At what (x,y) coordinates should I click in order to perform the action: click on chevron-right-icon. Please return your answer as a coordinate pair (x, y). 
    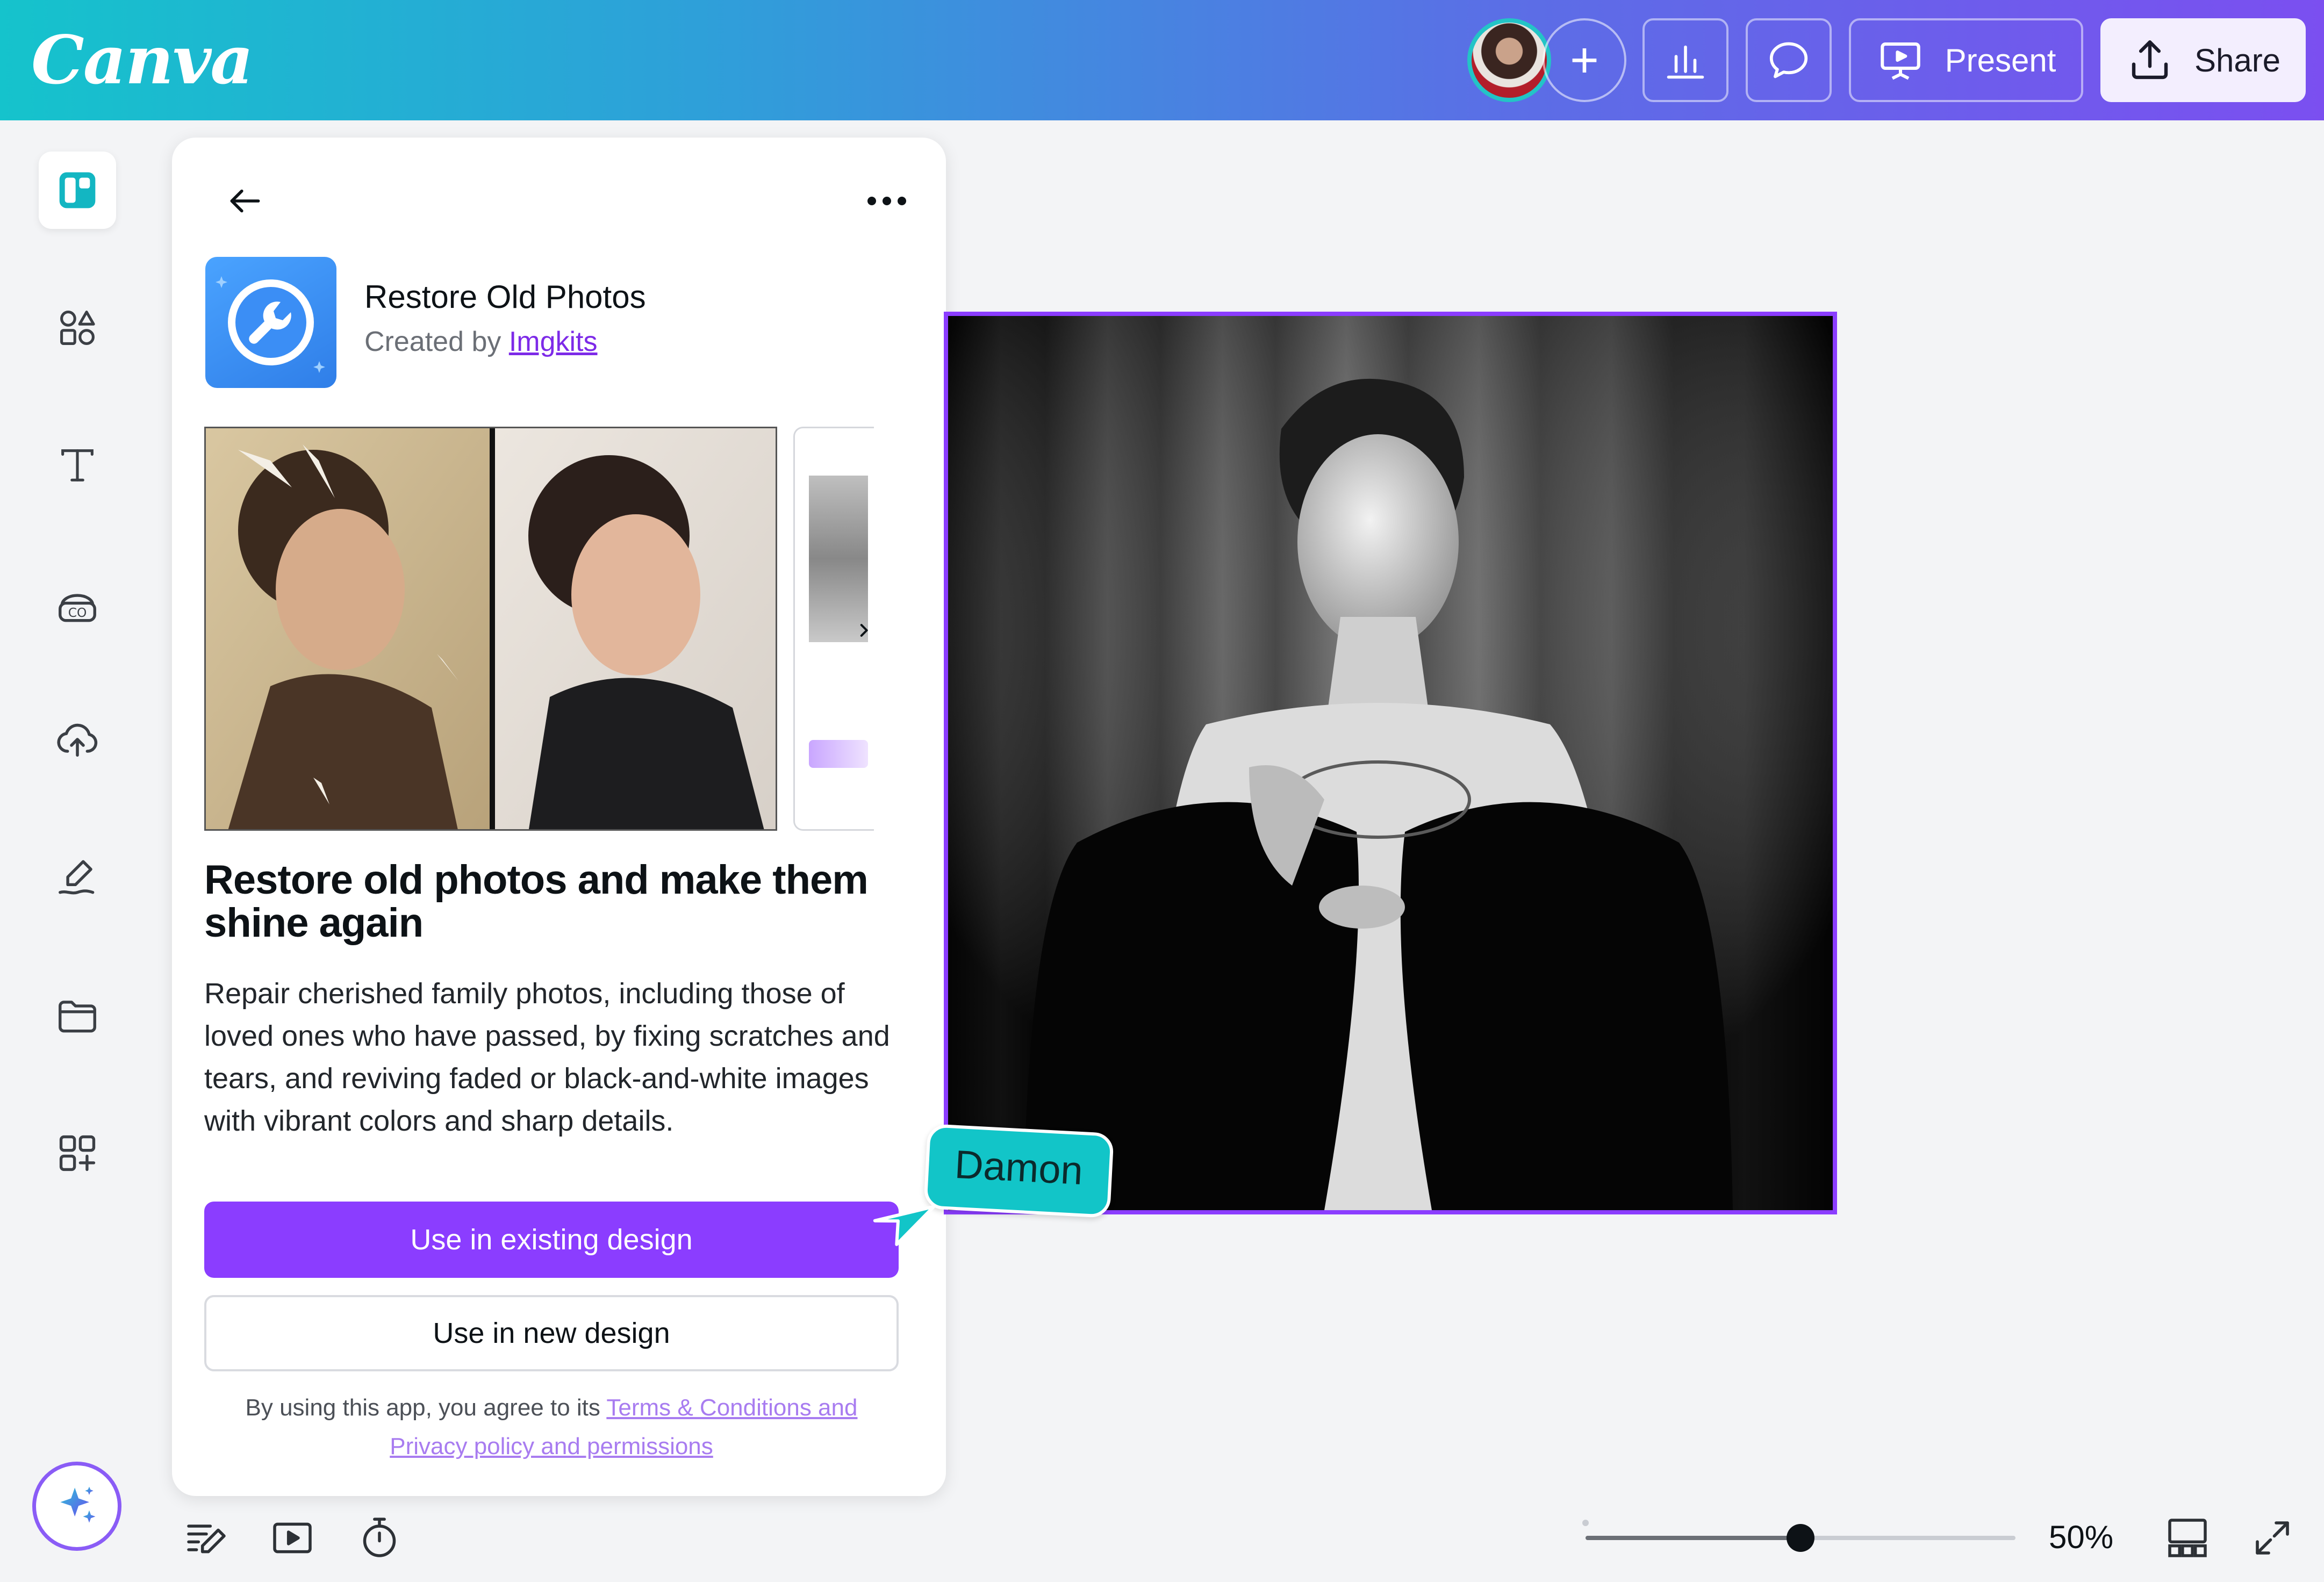
    Looking at the image, I should click on (864, 630).